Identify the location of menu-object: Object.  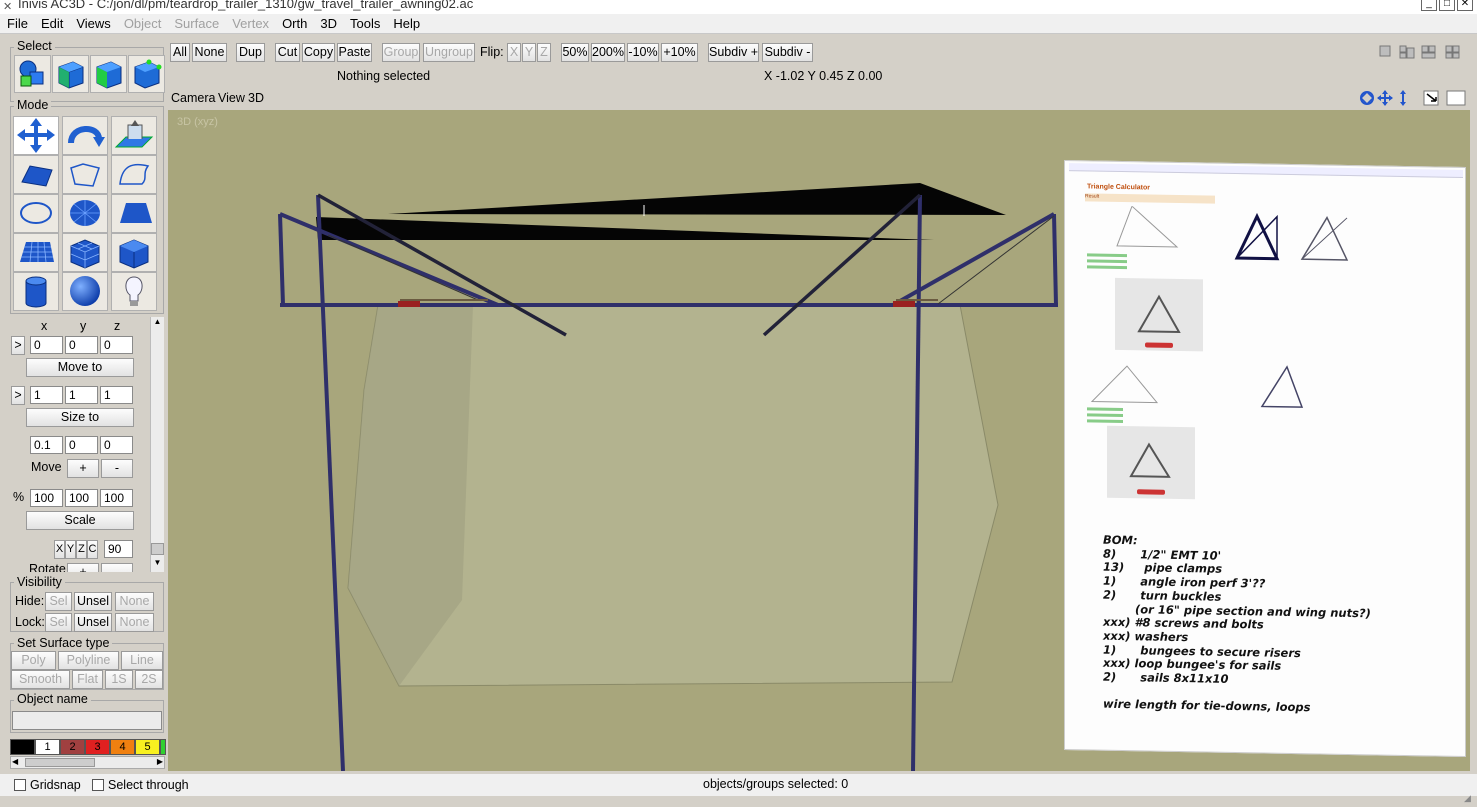
(142, 23).